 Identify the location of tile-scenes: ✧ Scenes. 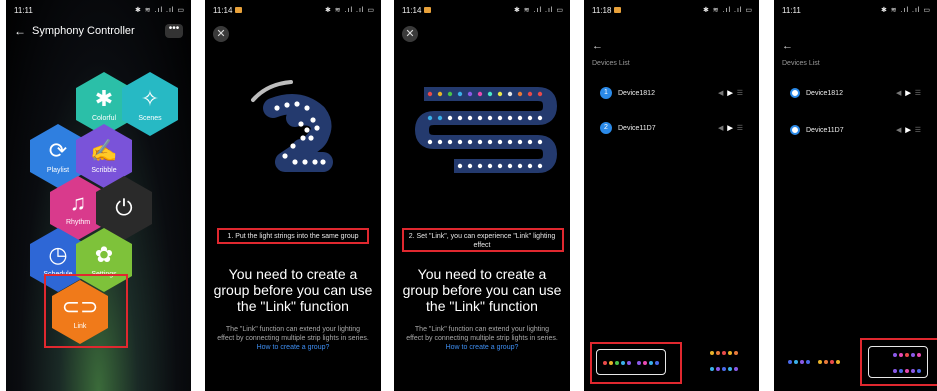
(150, 104).